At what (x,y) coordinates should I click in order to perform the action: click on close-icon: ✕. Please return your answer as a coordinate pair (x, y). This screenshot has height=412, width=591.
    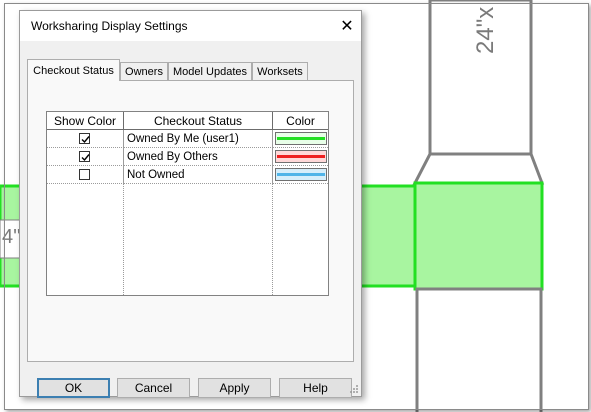
    Looking at the image, I should click on (347, 26).